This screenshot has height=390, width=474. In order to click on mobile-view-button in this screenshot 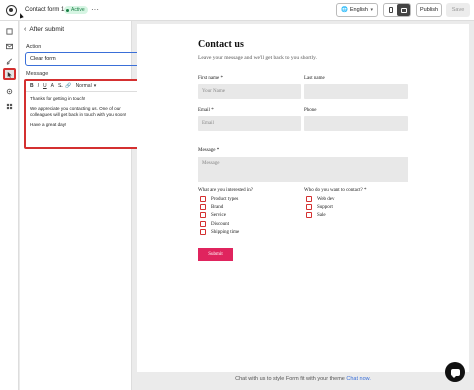, I will do `click(390, 10)`.